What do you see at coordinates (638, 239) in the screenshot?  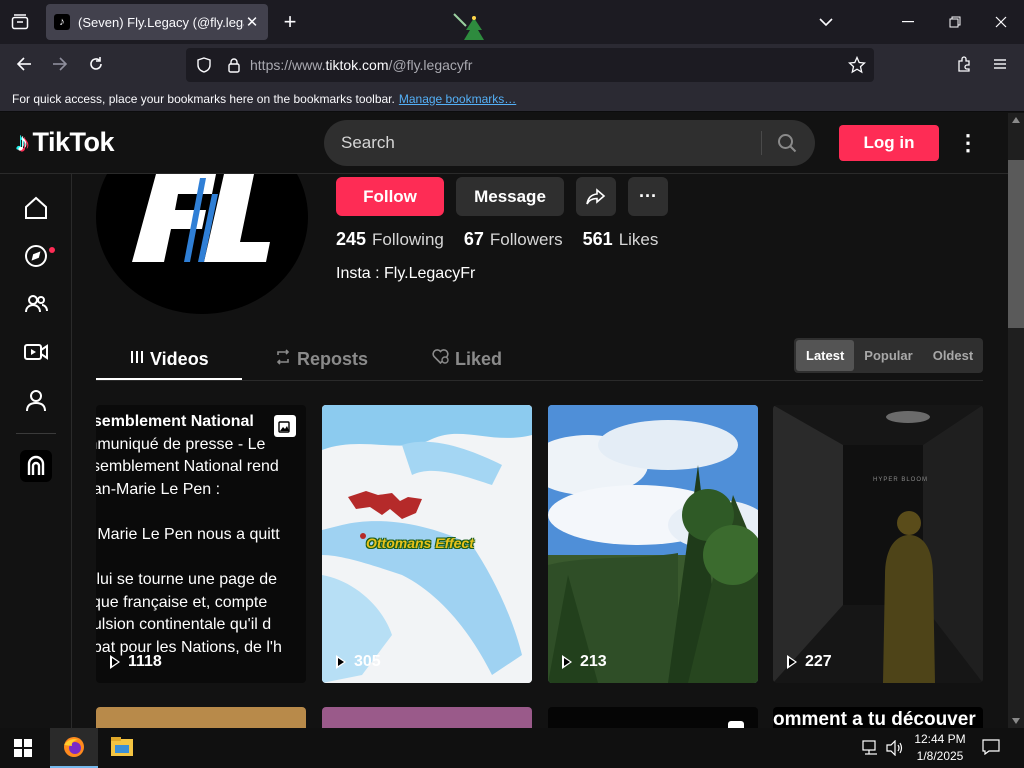 I see `likes-label: Likes` at bounding box center [638, 239].